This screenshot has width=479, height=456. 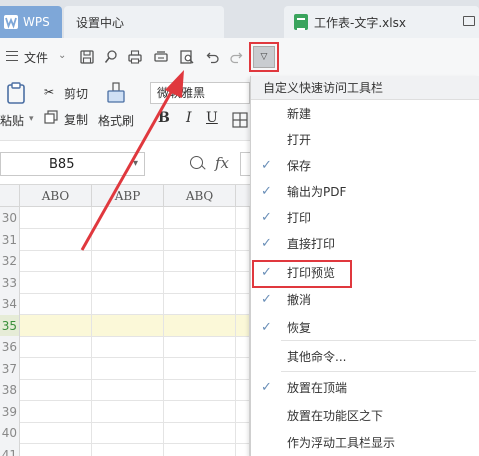 I want to click on border-icon, so click(x=240, y=120).